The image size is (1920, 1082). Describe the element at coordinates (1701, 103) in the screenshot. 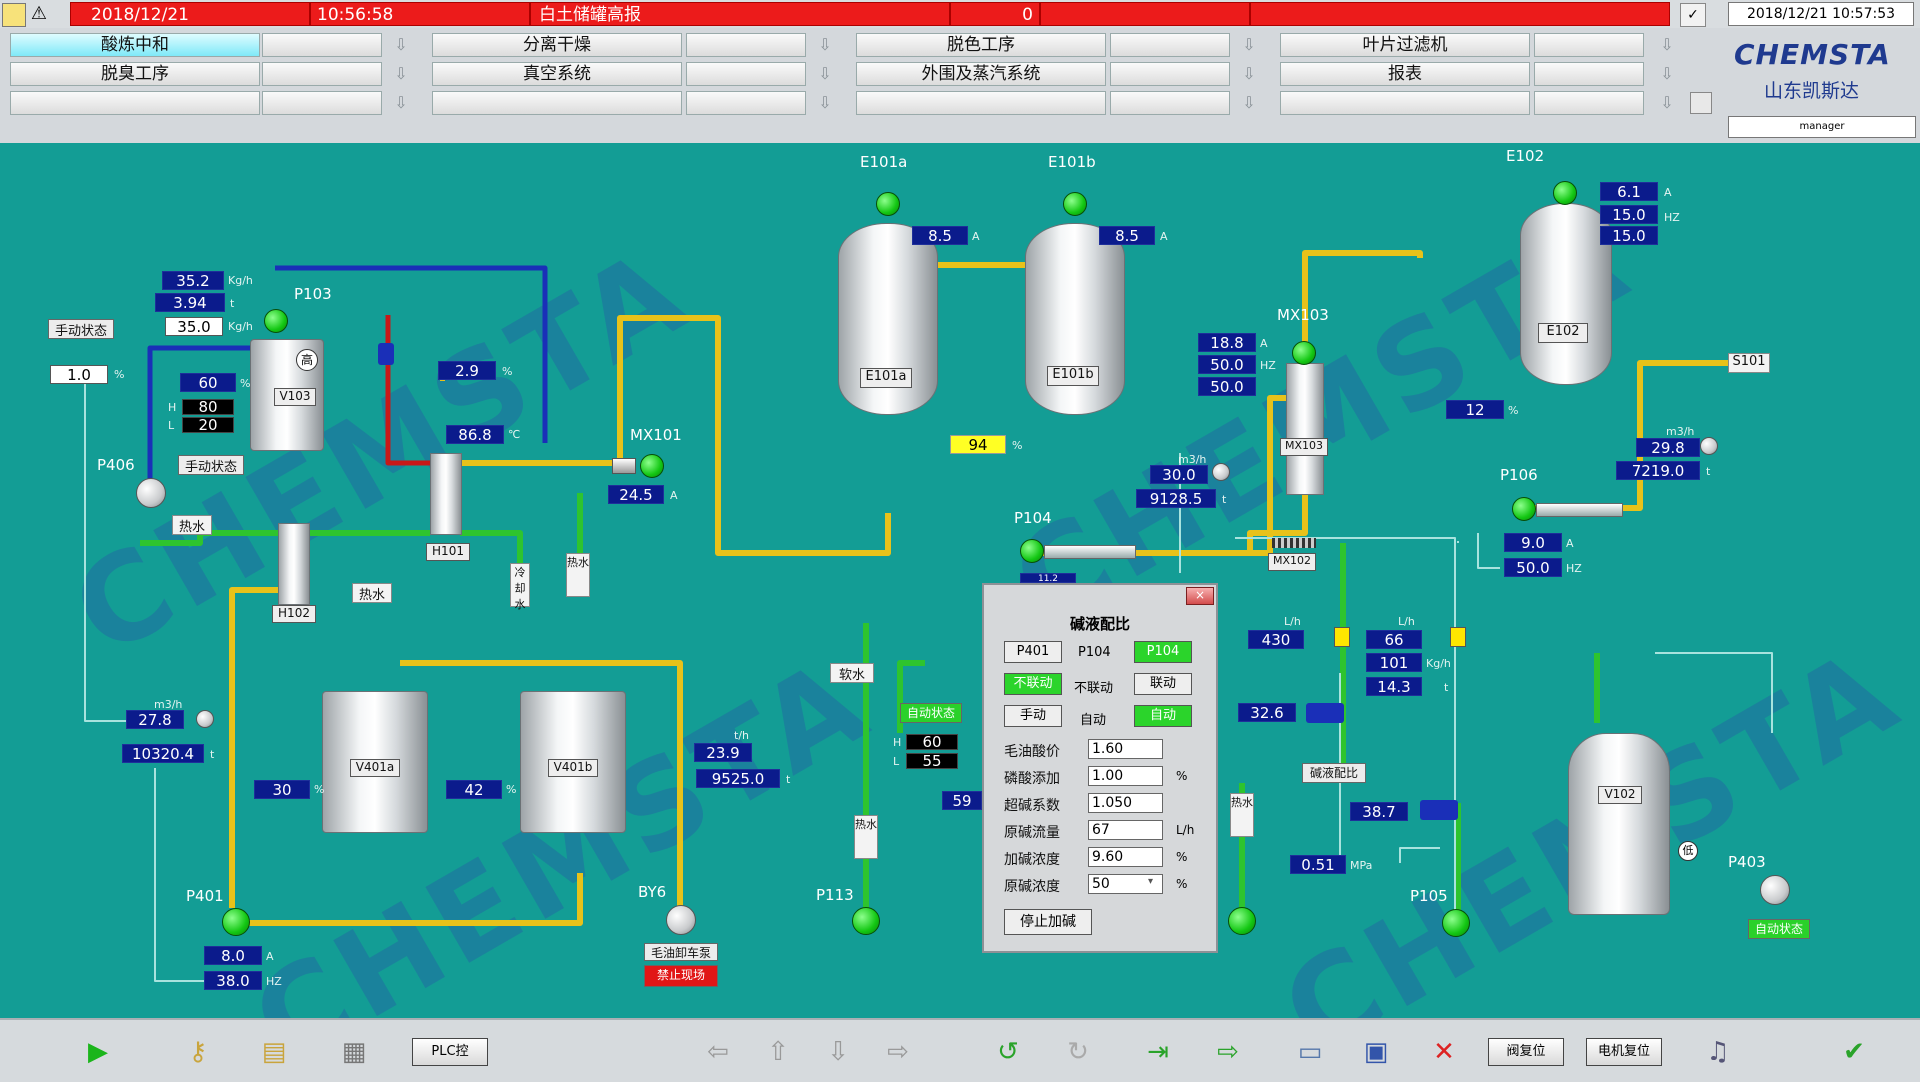

I see `user-icon` at that location.